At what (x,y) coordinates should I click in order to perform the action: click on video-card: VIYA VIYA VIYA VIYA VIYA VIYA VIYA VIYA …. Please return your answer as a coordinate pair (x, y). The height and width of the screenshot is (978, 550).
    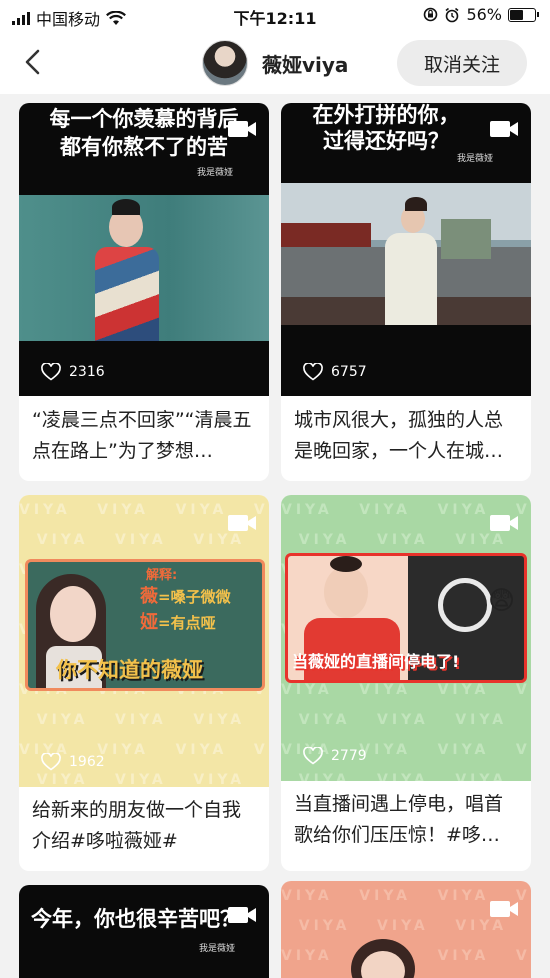
    Looking at the image, I should click on (406, 929).